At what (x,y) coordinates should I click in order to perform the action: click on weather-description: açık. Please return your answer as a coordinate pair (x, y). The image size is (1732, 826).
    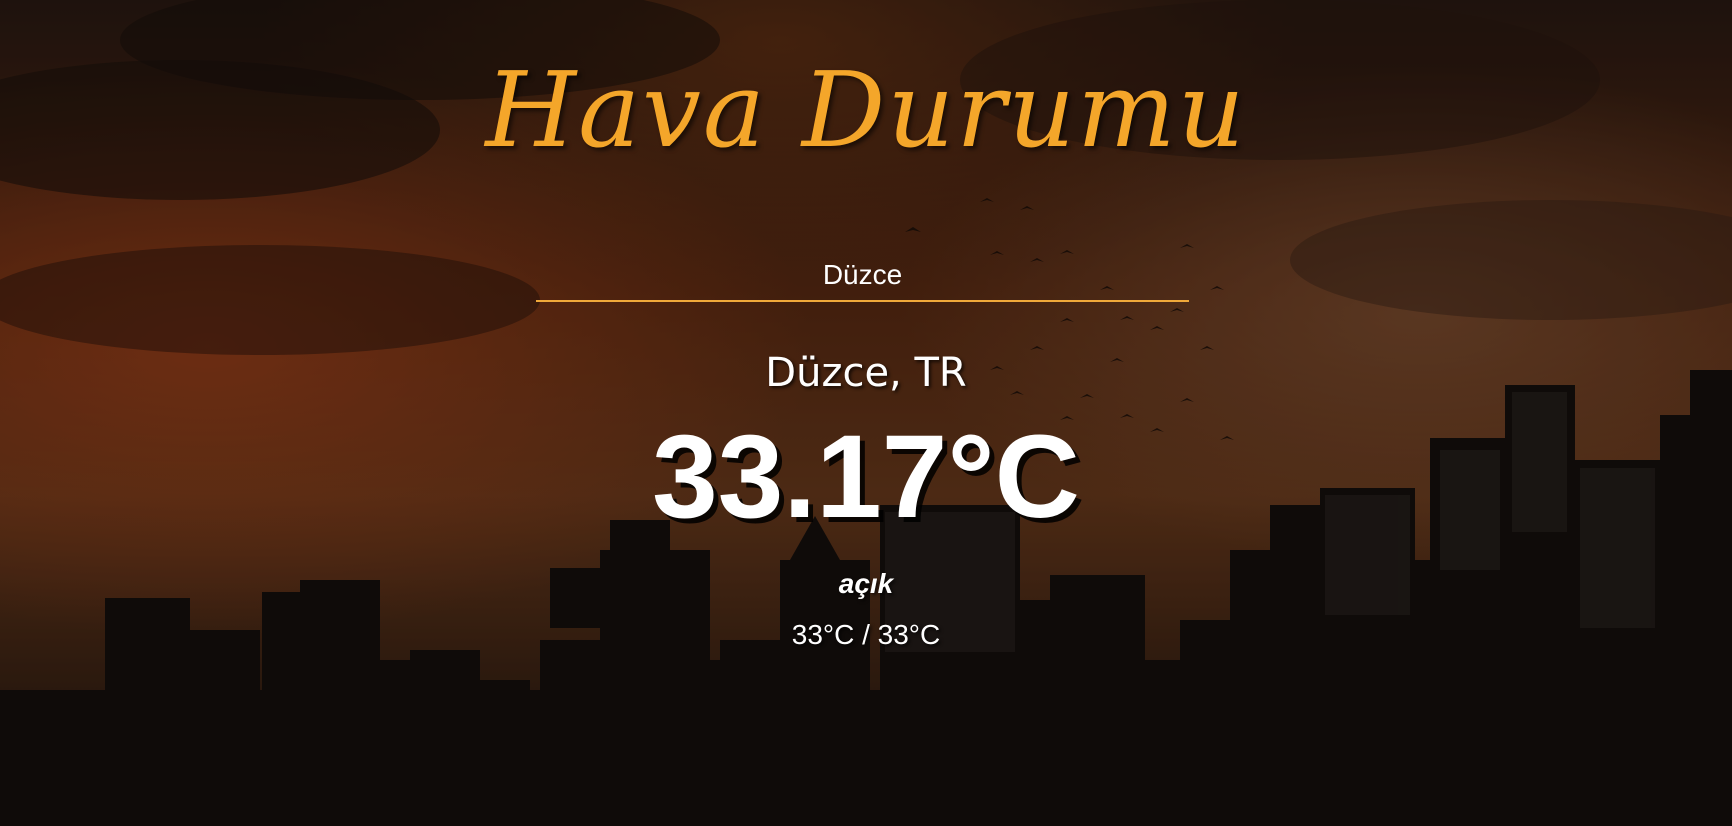
    Looking at the image, I should click on (866, 583).